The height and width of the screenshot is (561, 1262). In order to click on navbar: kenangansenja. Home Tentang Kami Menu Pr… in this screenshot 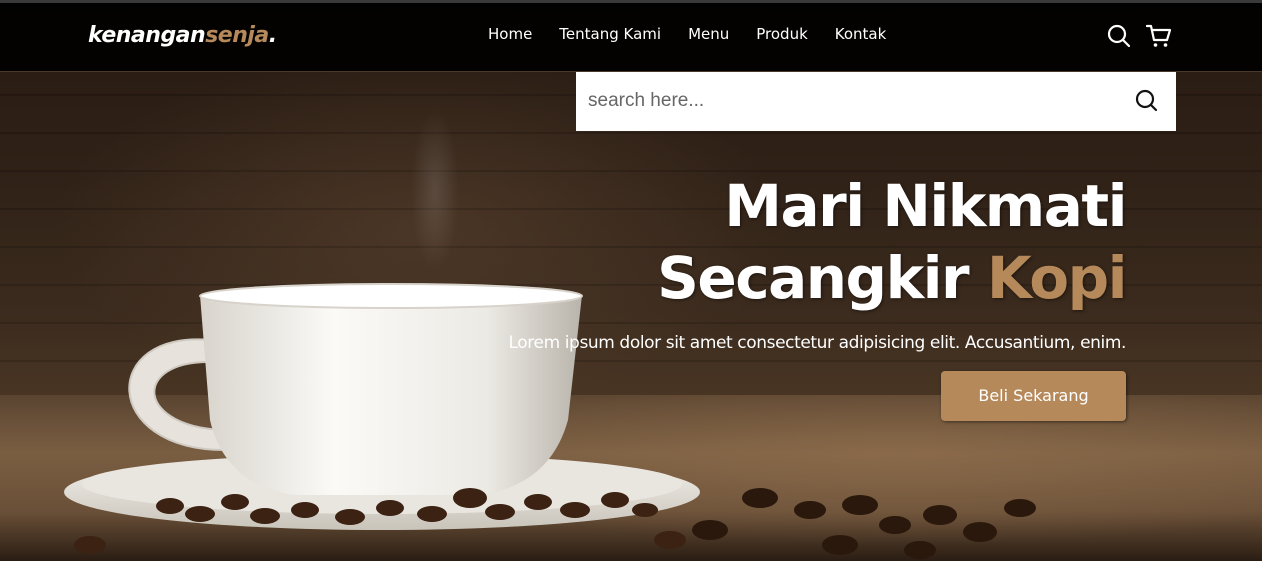, I will do `click(631, 37)`.